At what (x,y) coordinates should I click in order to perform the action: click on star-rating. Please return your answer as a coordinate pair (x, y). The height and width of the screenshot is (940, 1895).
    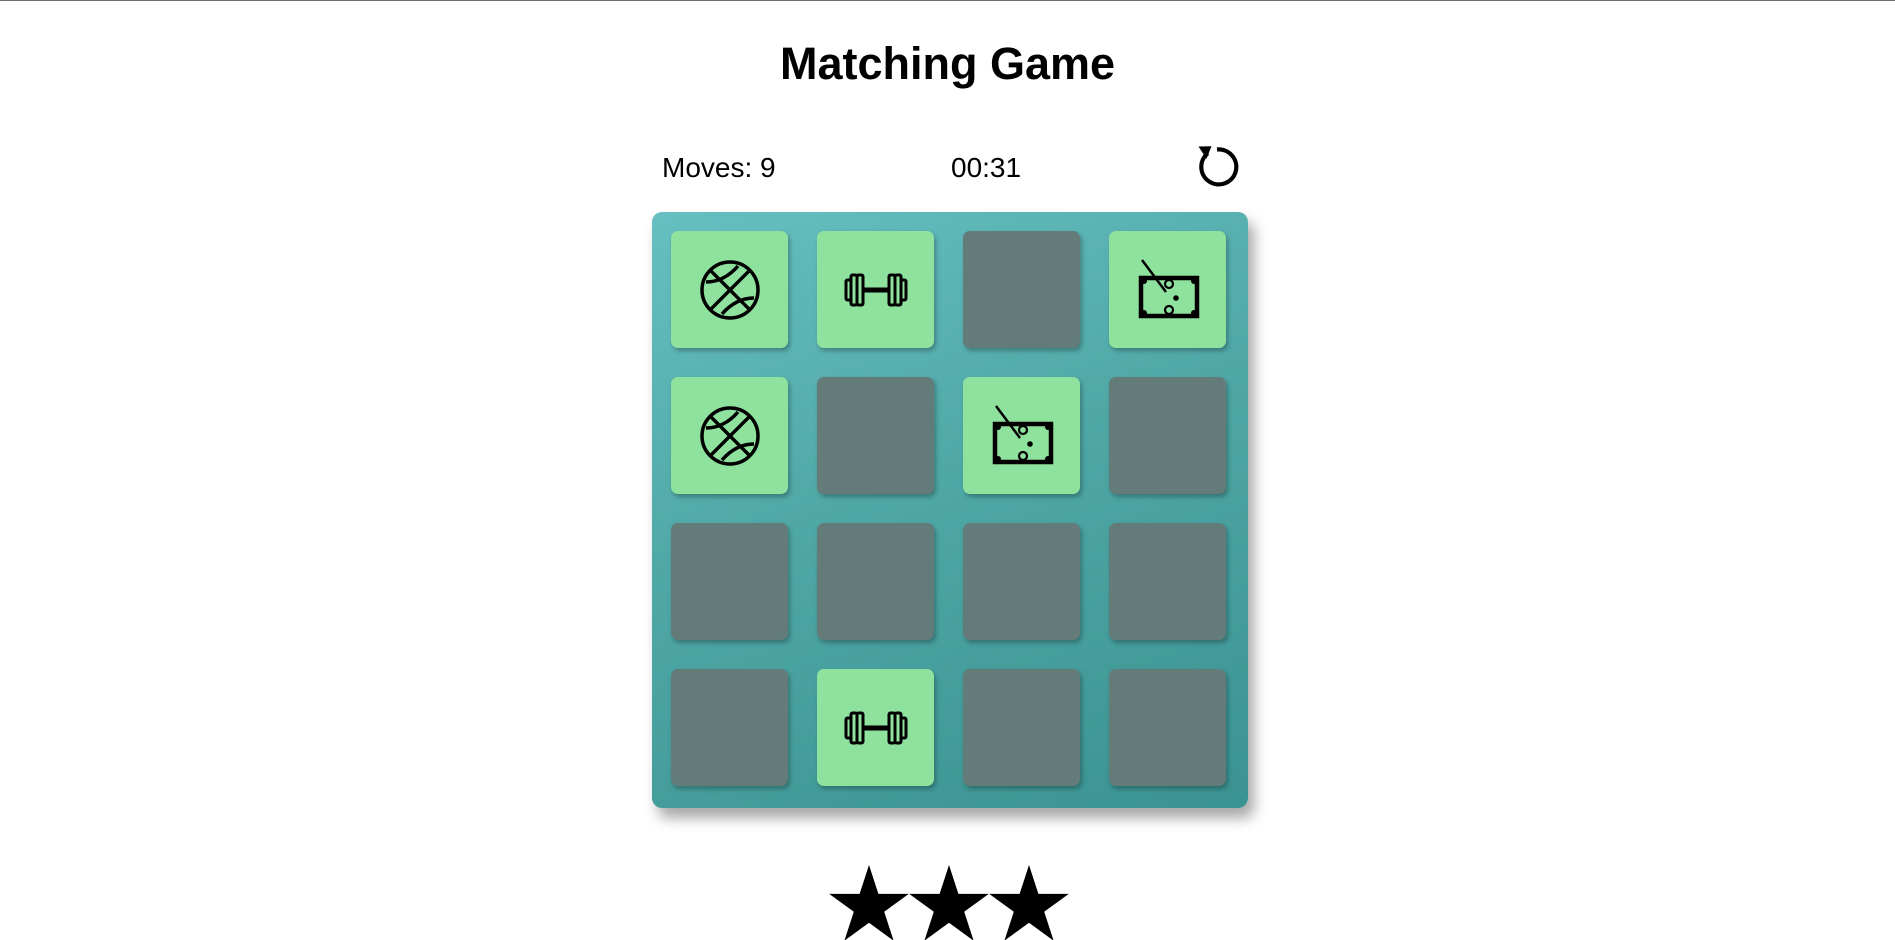
    Looking at the image, I should click on (950, 901).